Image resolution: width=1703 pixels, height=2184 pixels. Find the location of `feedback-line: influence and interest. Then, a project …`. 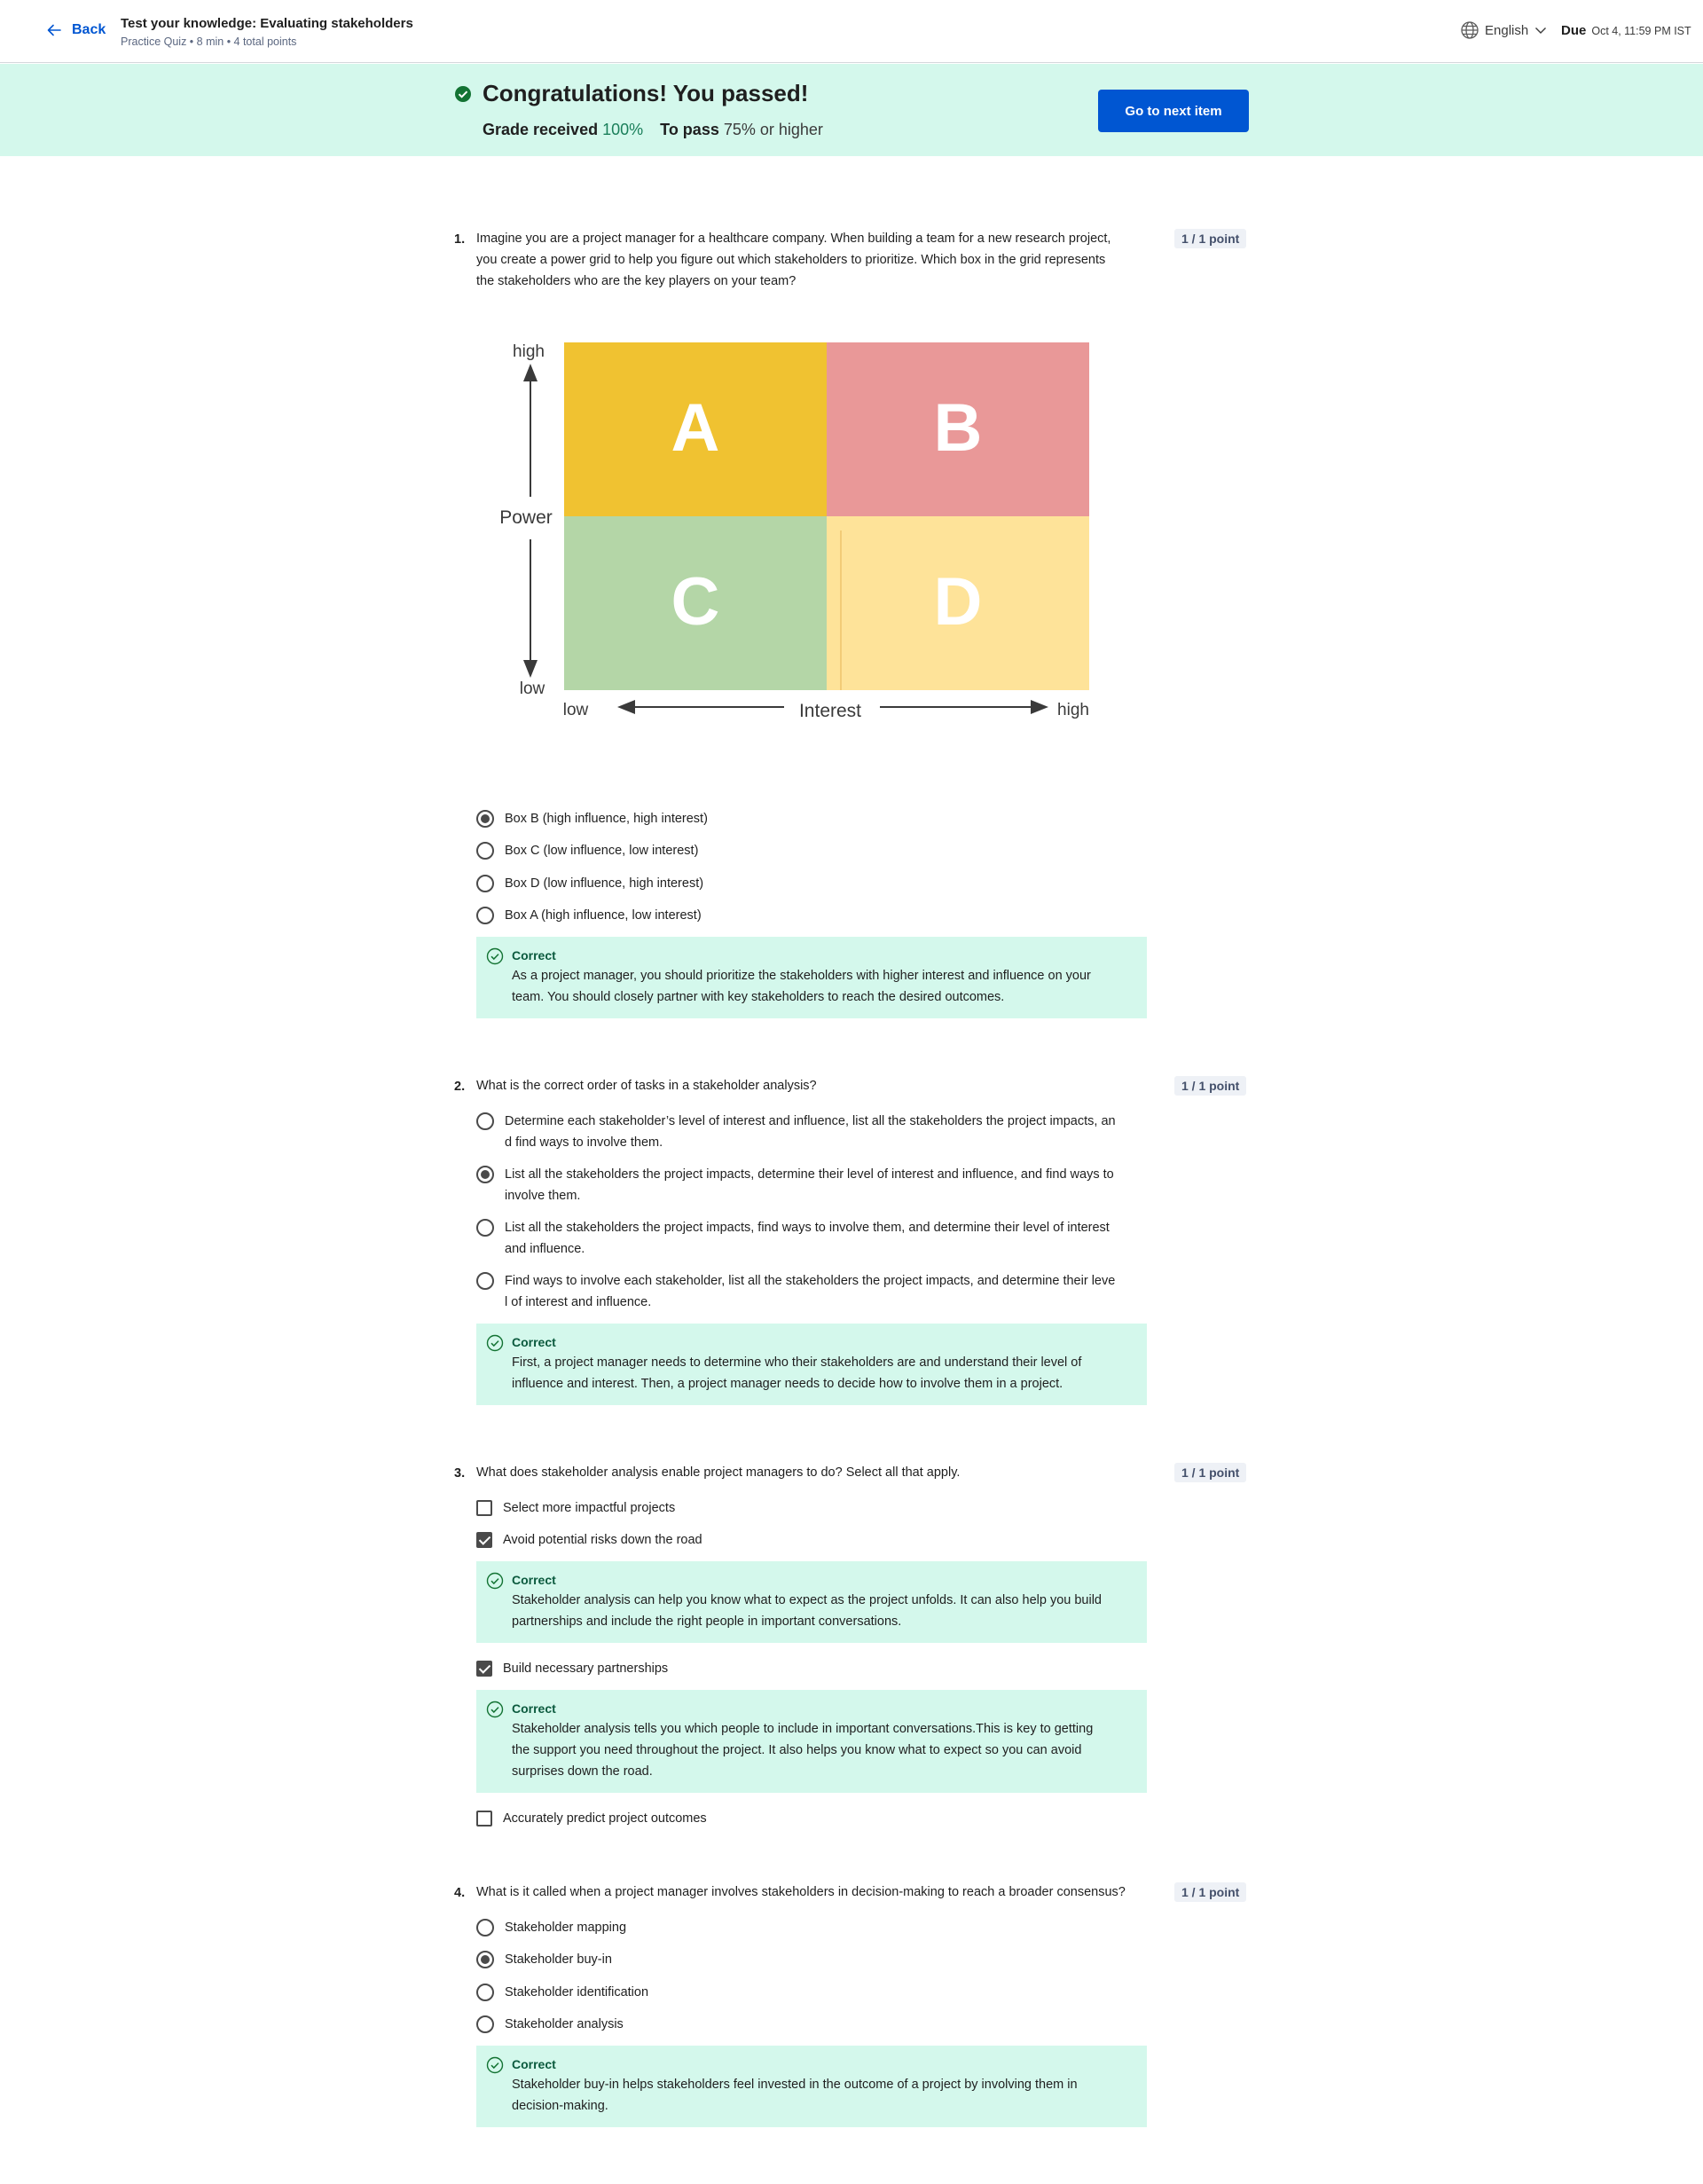

feedback-line: influence and interest. Then, a project … is located at coordinates (787, 1384).